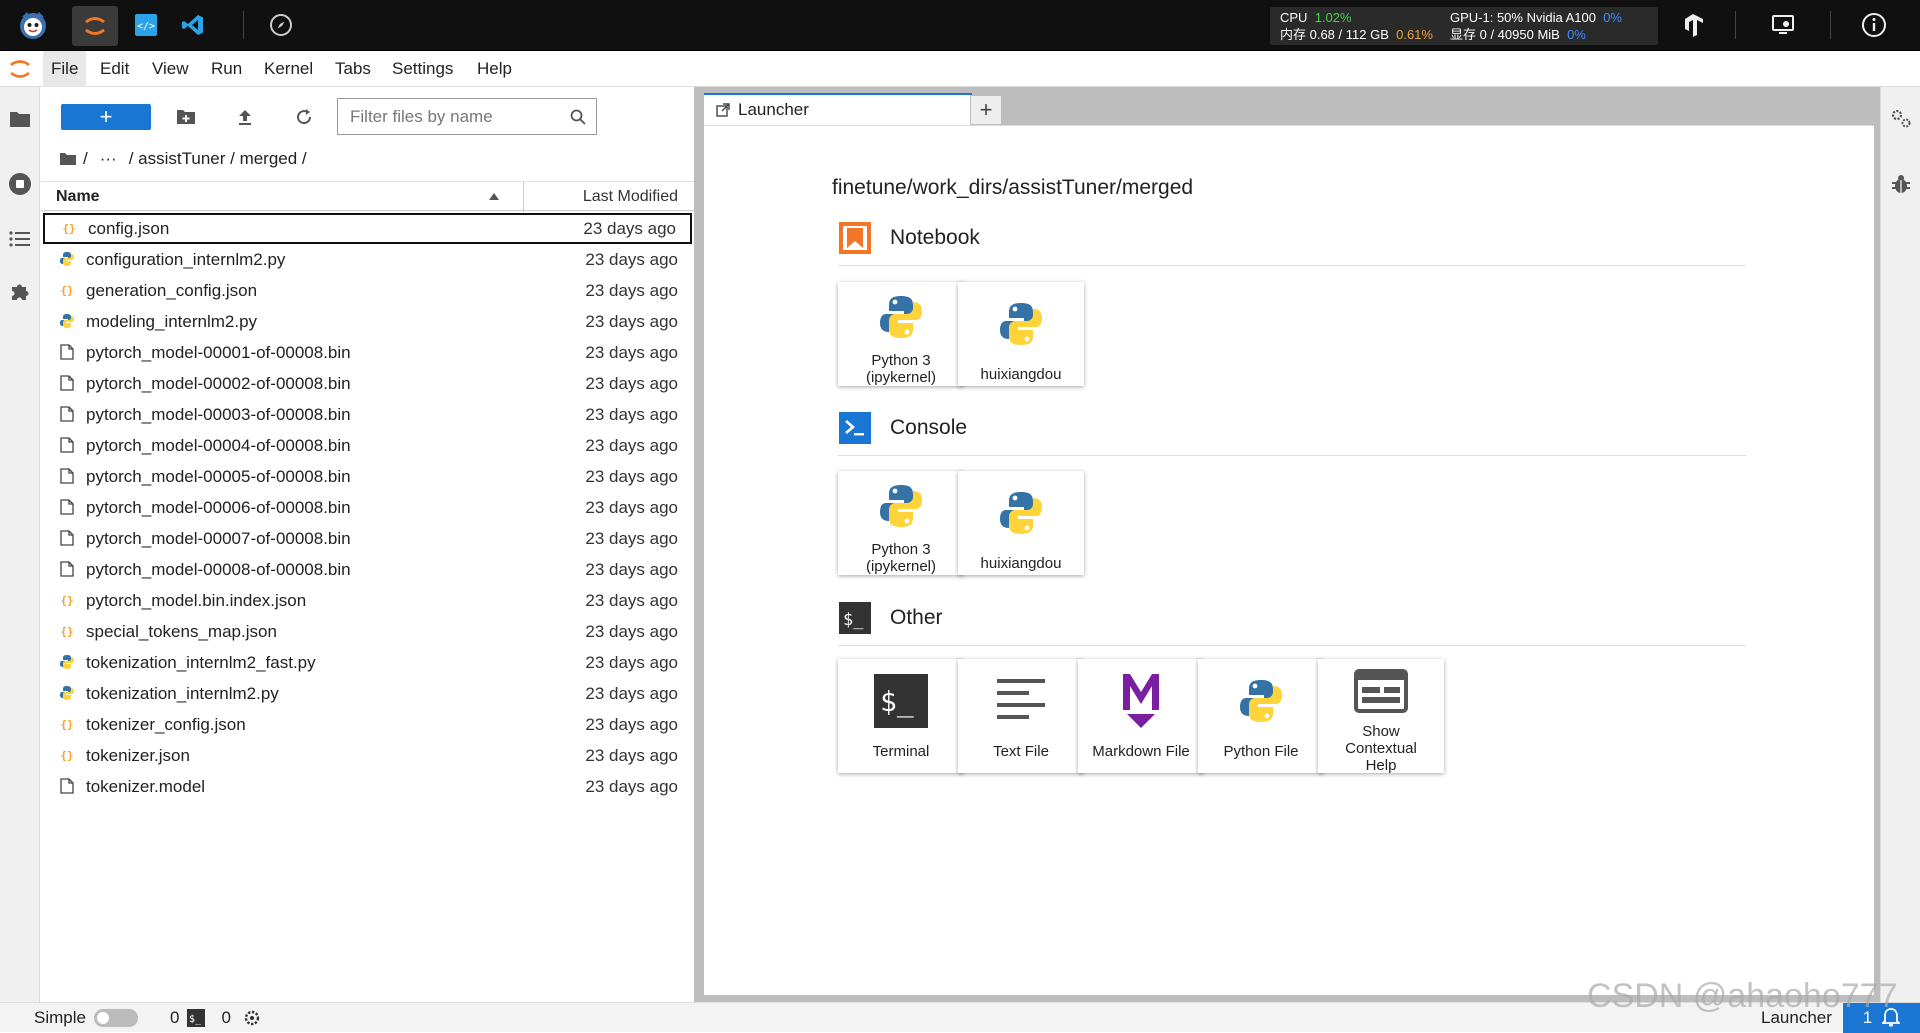 Image resolution: width=1920 pixels, height=1033 pixels. I want to click on other-card: Show Contextual Help, so click(1381, 716).